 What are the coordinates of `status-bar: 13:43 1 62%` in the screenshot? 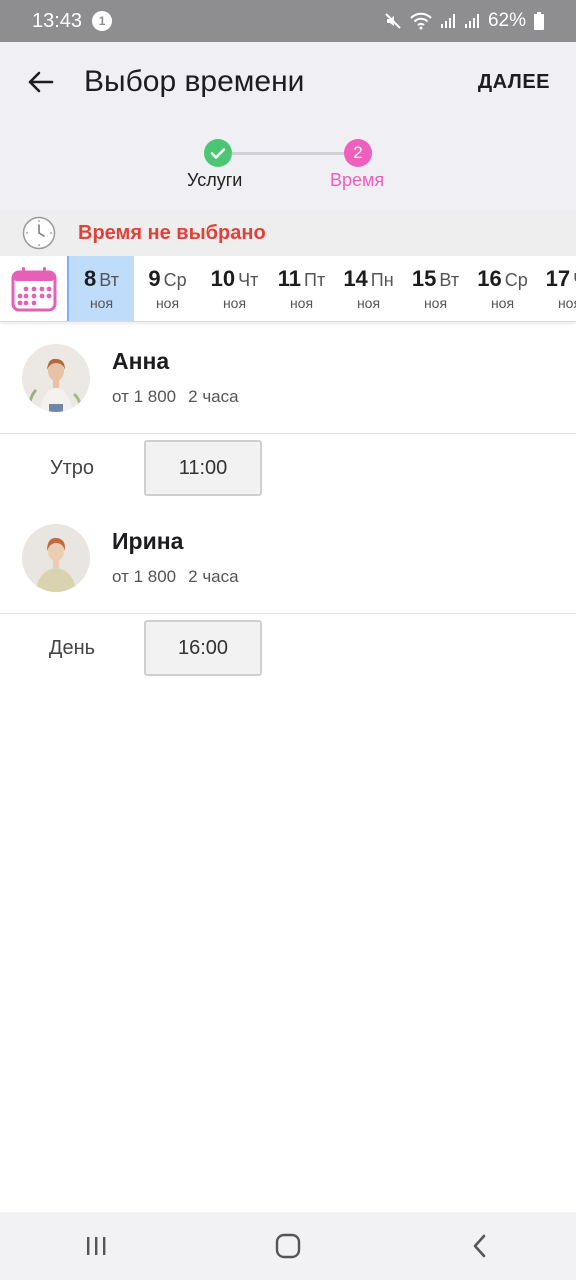 It's located at (288, 21).